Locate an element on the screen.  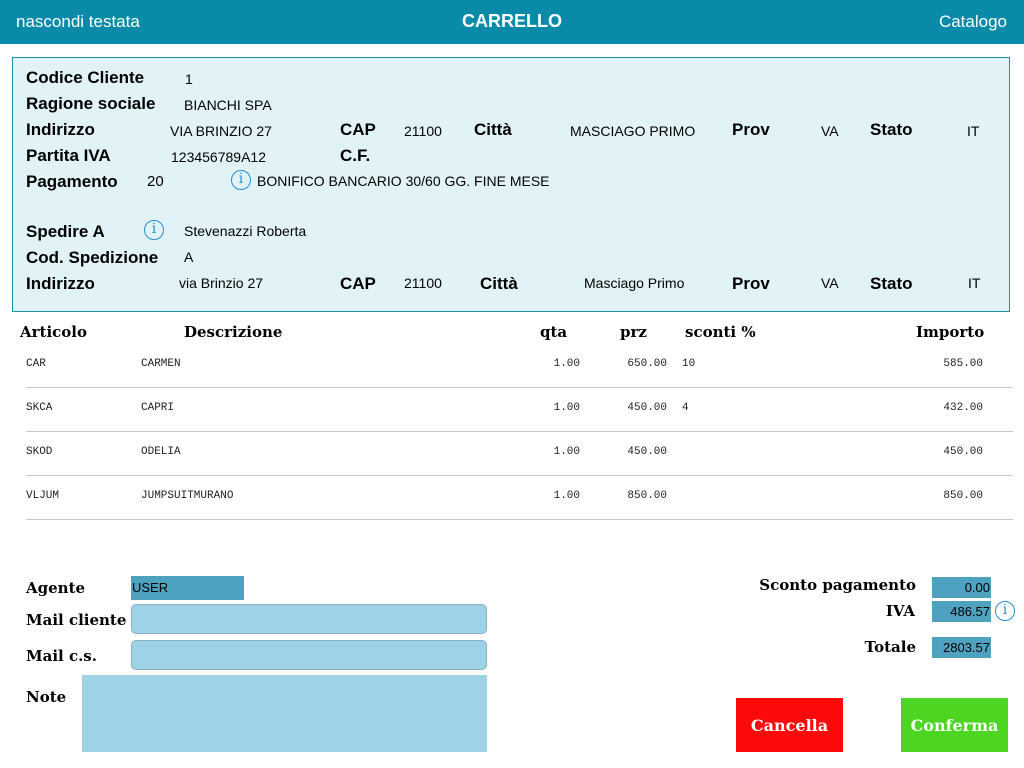
agente-label: Agente is located at coordinates (56, 588).